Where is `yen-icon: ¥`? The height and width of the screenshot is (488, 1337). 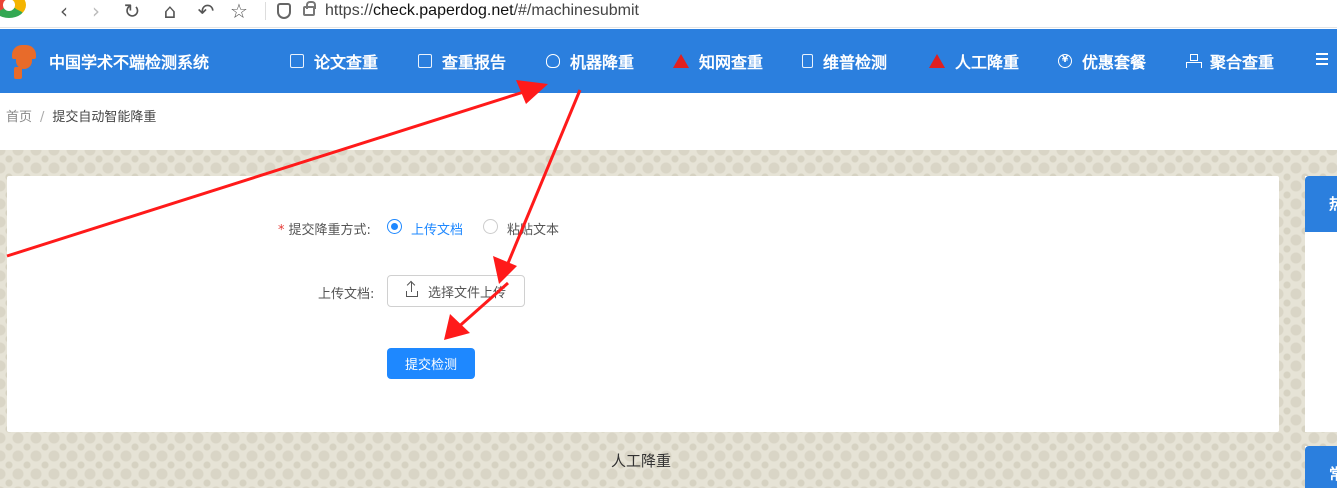 yen-icon: ¥ is located at coordinates (1065, 61).